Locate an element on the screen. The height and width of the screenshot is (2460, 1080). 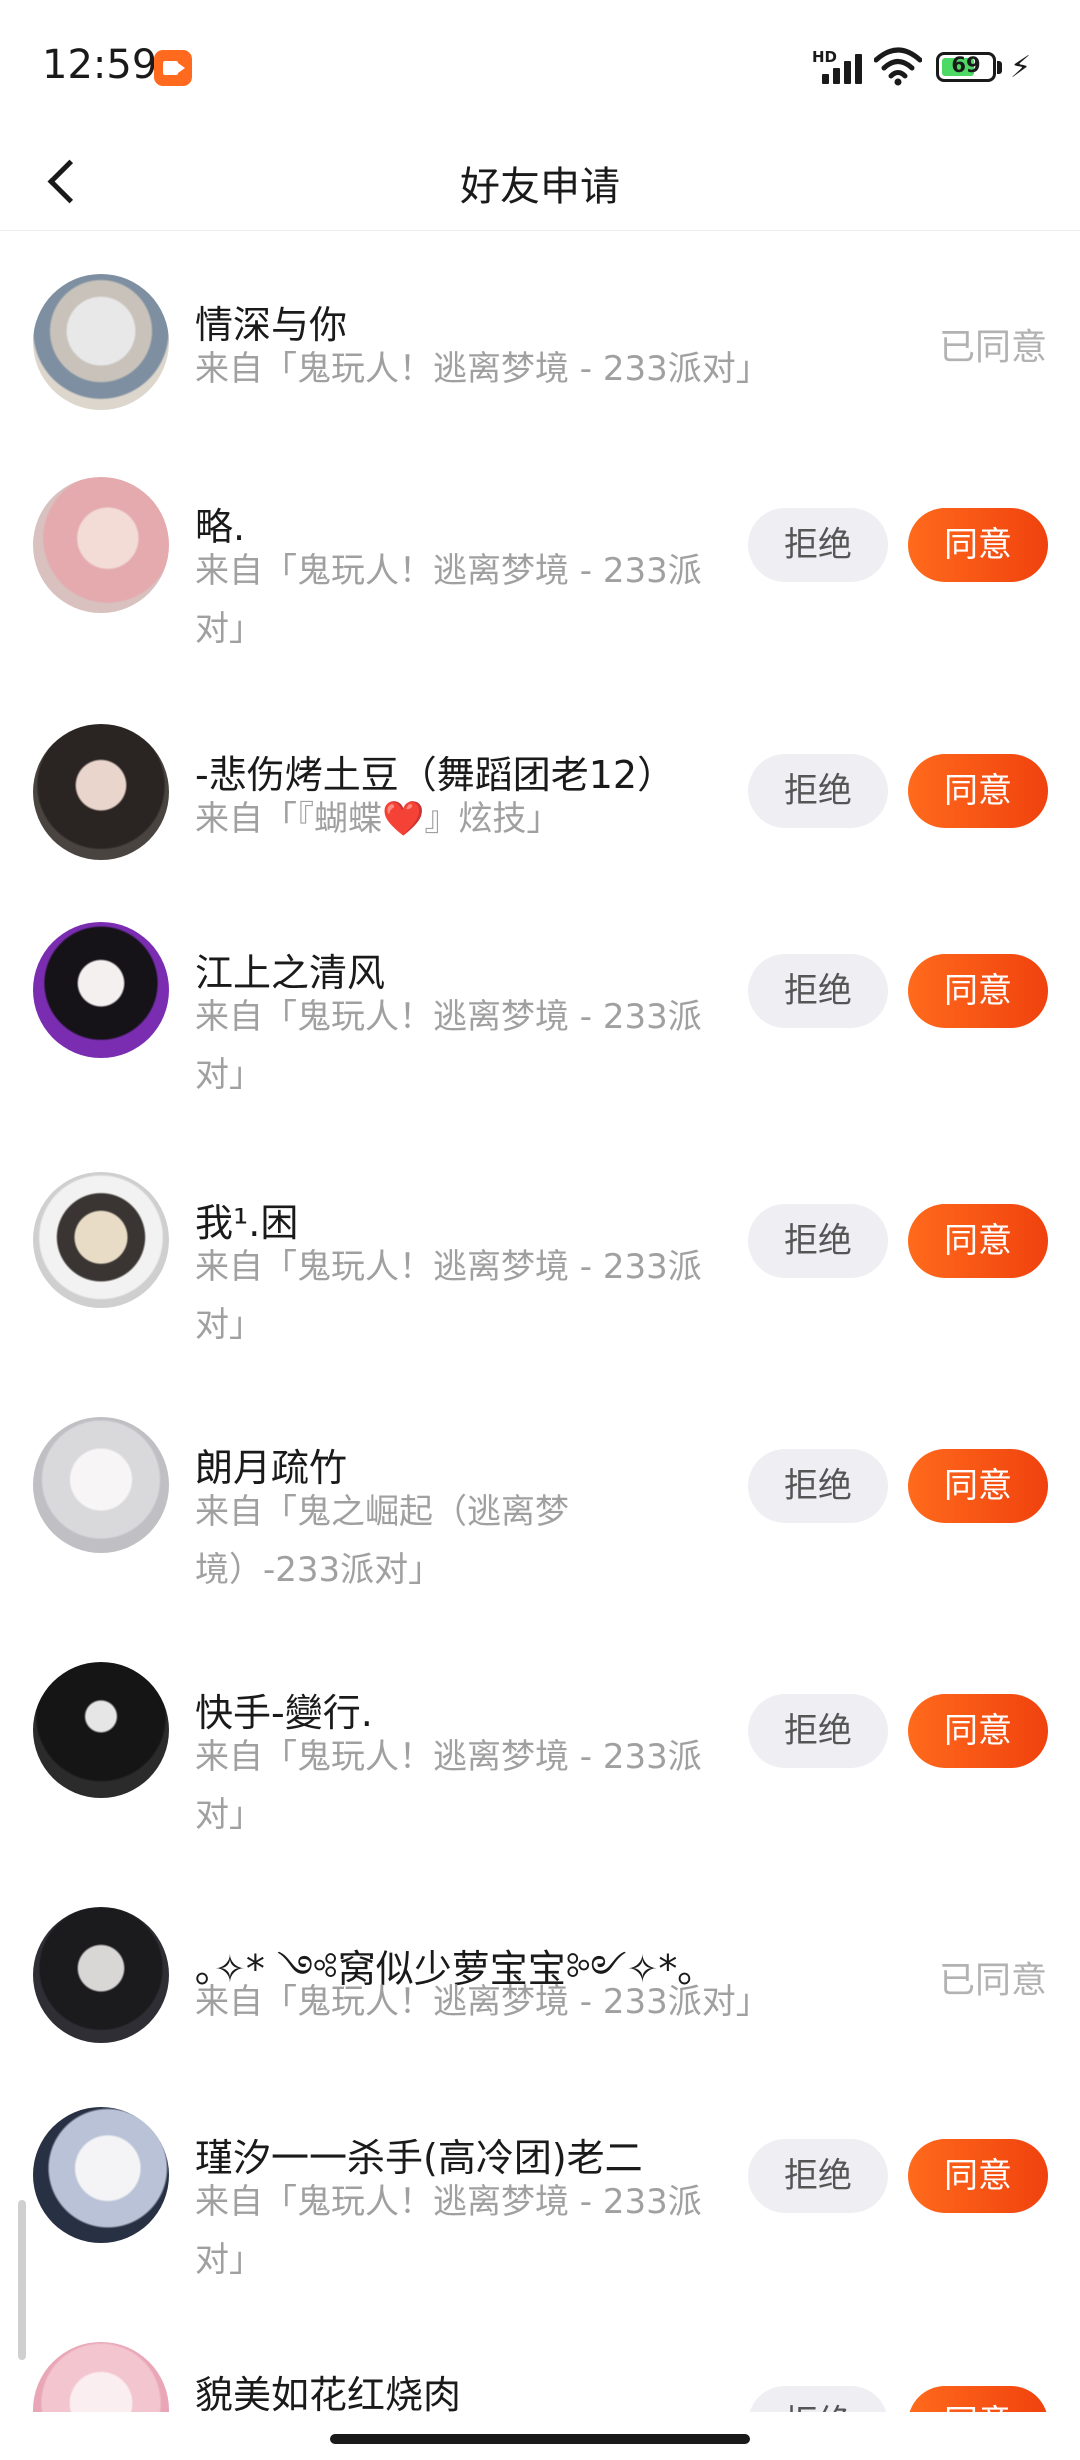
list-item: ｡✧* ༺窝似少萝宝宝༻✧*｡ 来自「鬼玩人！逃离梦境 - 233派对」 已同意 is located at coordinates (540, 1967).